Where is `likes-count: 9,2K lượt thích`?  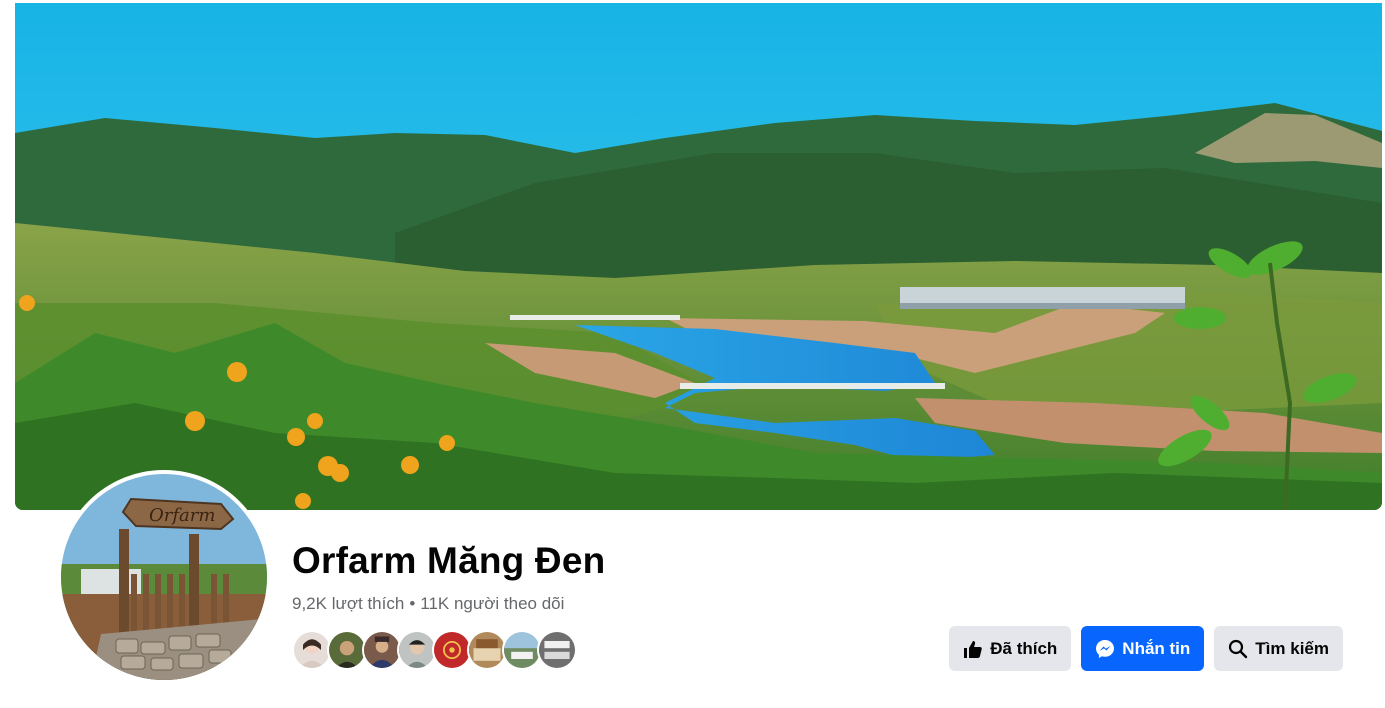 likes-count: 9,2K lượt thích is located at coordinates (348, 603).